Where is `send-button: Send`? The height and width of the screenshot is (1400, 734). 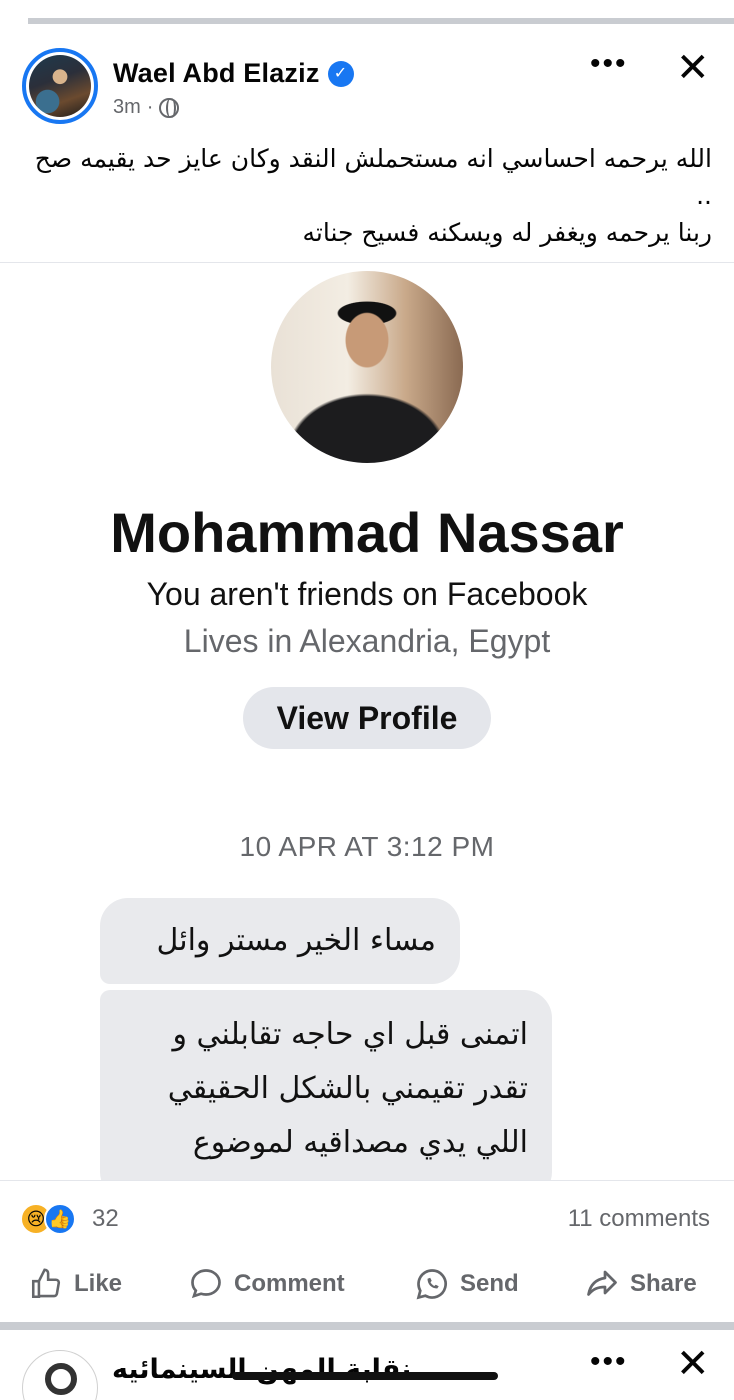 send-button: Send is located at coordinates (466, 1284).